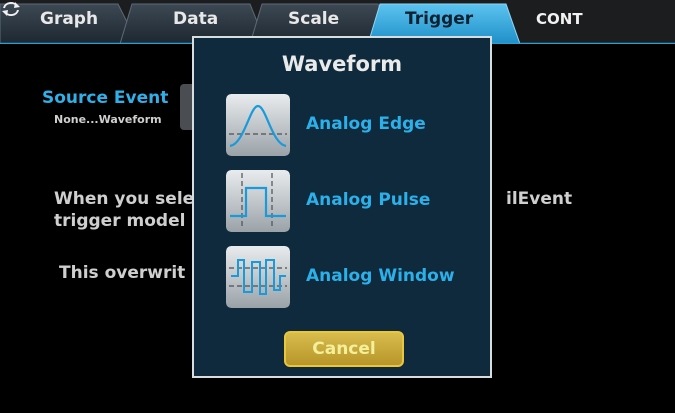 The height and width of the screenshot is (413, 675). What do you see at coordinates (342, 64) in the screenshot?
I see `dialog-title: Waveform` at bounding box center [342, 64].